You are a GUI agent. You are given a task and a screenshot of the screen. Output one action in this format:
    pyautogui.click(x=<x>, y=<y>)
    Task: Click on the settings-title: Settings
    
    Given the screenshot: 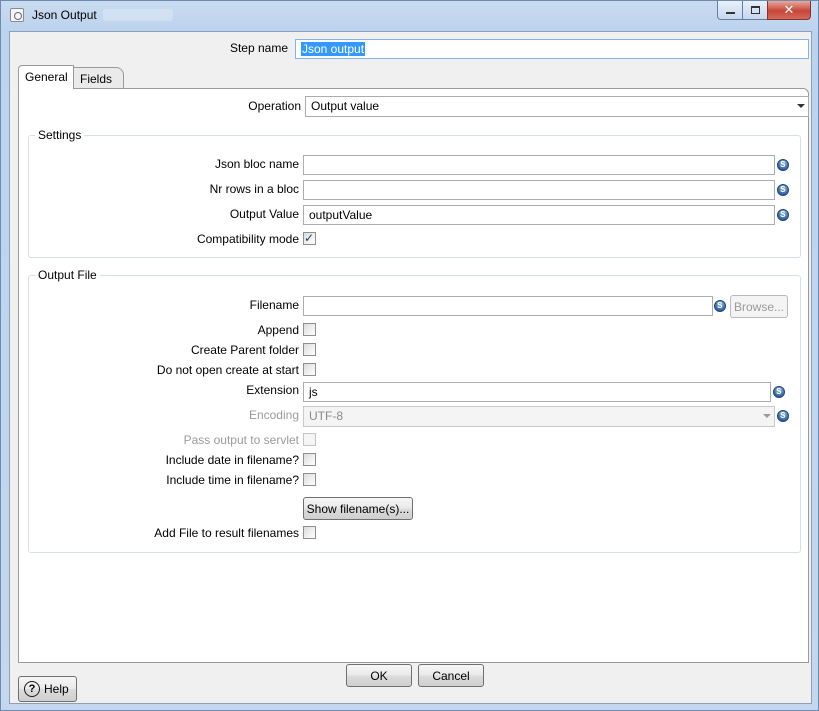 What is the action you would take?
    pyautogui.click(x=60, y=135)
    